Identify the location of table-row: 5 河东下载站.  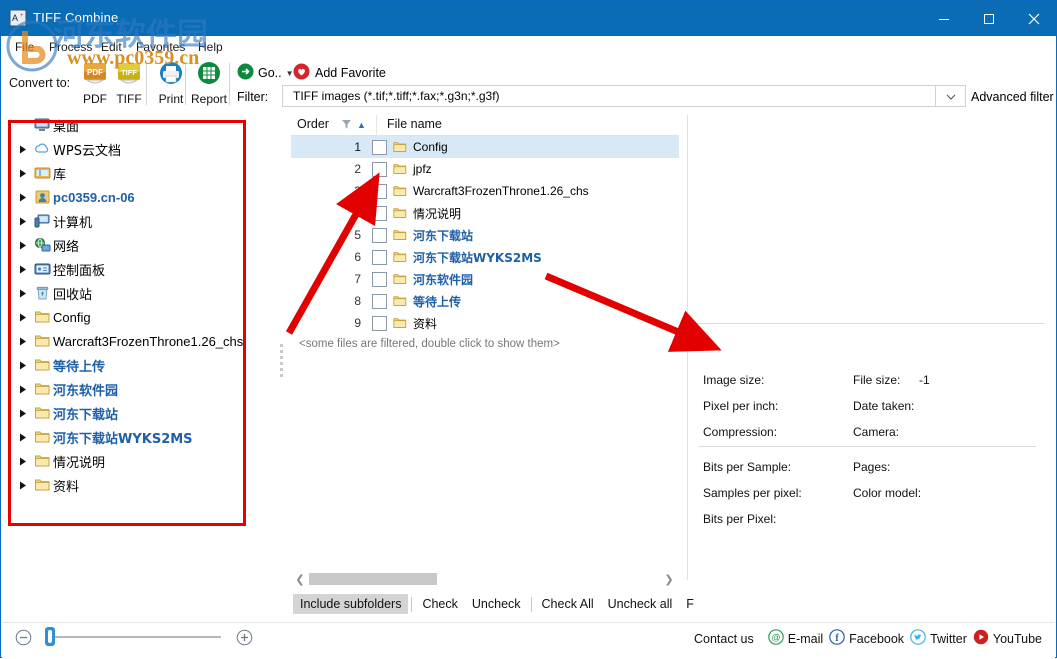
(485, 235).